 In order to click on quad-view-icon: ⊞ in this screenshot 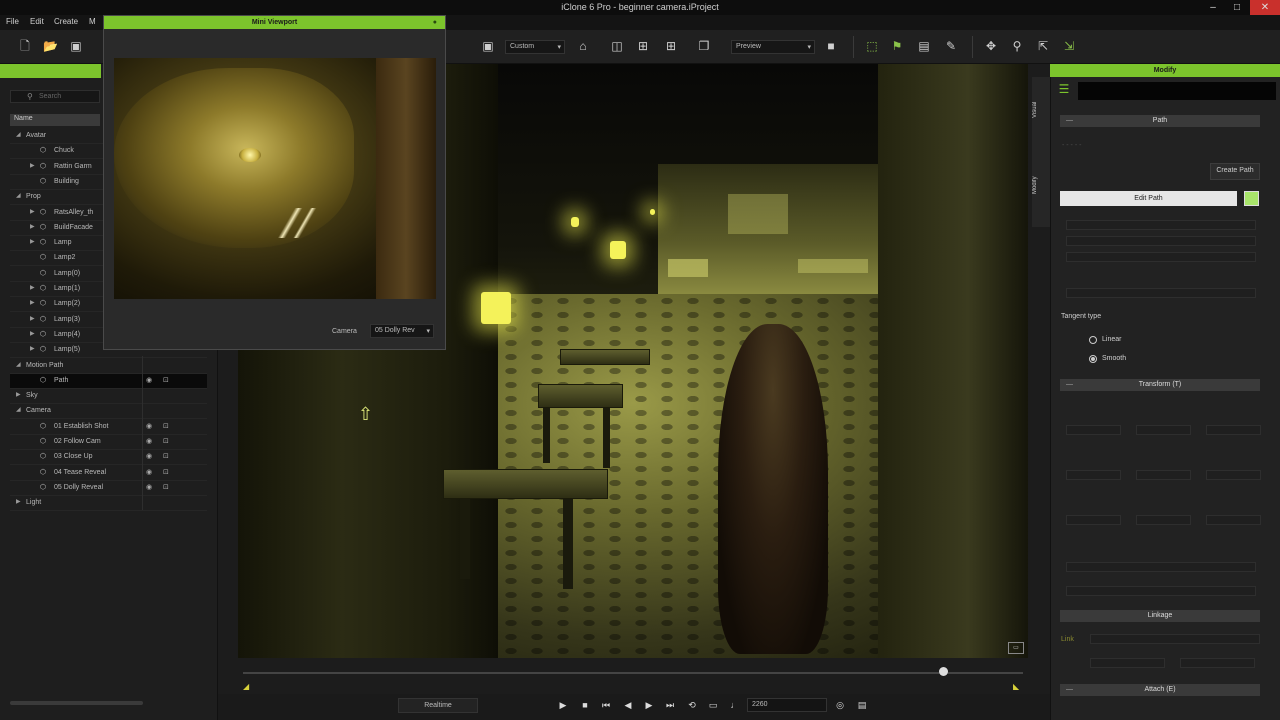, I will do `click(643, 46)`.